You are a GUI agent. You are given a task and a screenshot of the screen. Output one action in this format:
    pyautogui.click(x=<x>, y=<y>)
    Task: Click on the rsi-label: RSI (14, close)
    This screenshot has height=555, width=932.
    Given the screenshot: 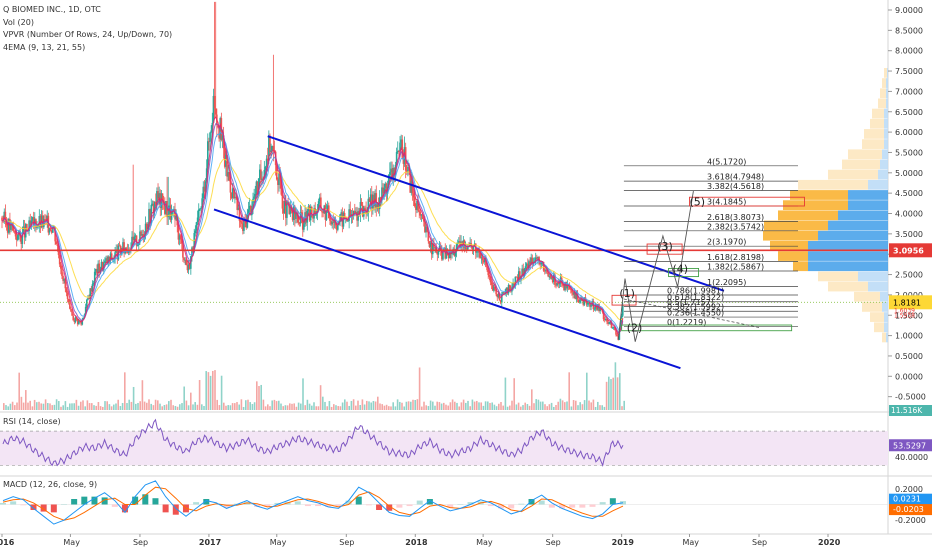 What is the action you would take?
    pyautogui.click(x=32, y=421)
    